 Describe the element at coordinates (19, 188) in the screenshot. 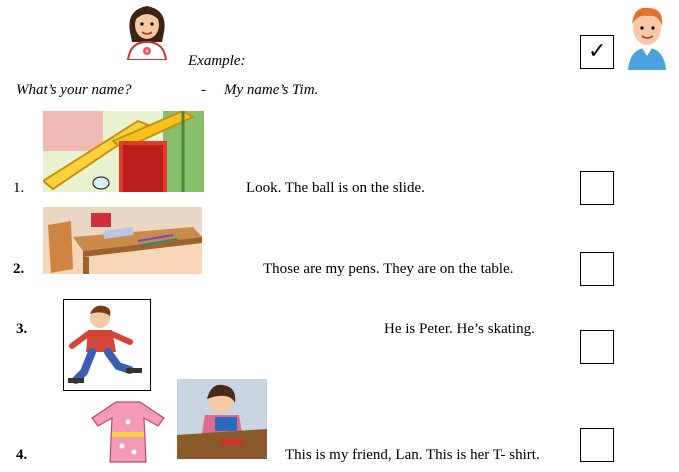

I see `item-number: 1.` at that location.